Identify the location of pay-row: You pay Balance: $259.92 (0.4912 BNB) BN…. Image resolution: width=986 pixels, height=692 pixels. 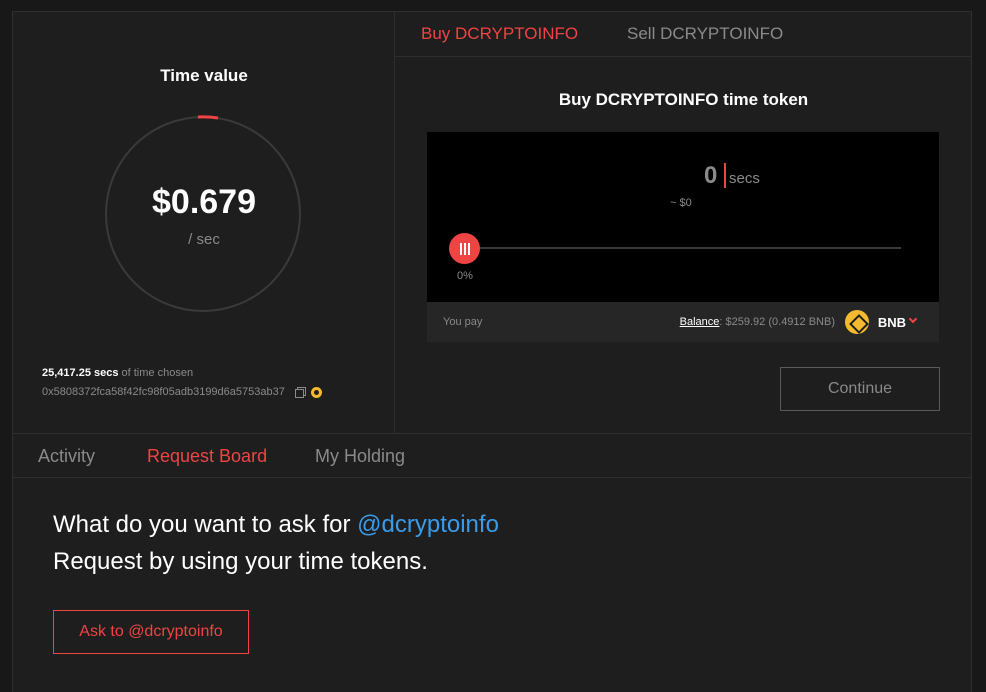
(683, 322).